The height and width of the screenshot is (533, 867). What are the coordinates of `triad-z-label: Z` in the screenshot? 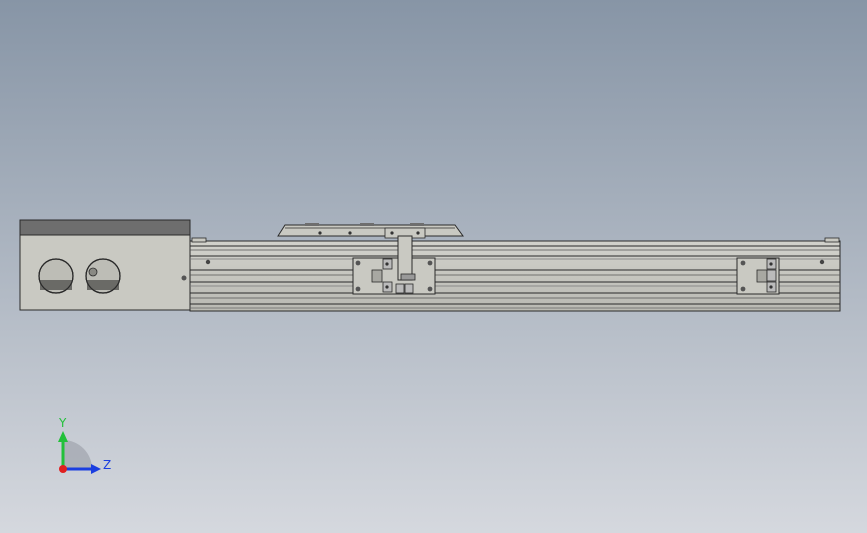 It's located at (107, 465).